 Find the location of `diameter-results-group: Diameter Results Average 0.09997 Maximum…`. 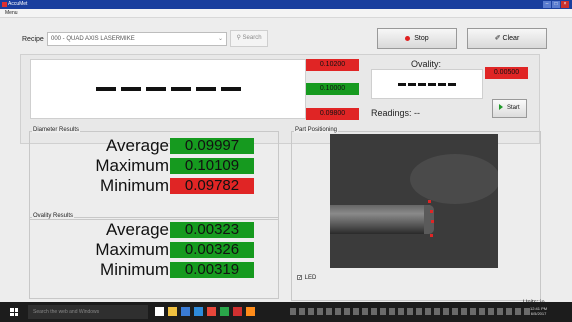

diameter-results-group: Diameter Results Average 0.09997 Maximum… is located at coordinates (154, 173).